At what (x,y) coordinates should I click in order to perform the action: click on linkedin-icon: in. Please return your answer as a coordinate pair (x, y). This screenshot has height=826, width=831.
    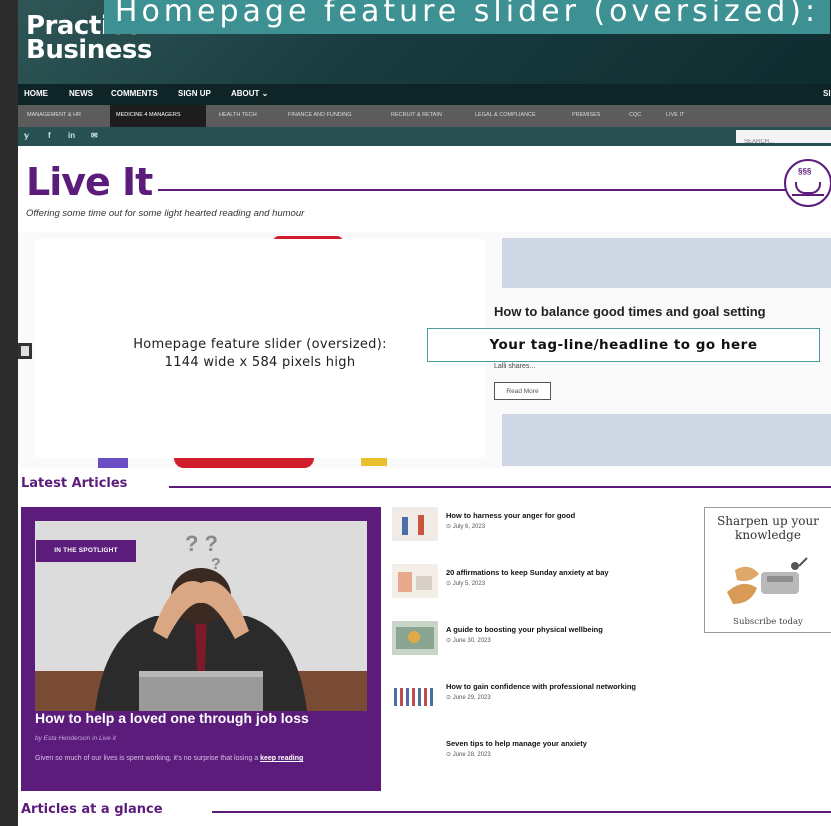
    Looking at the image, I should click on (71, 135).